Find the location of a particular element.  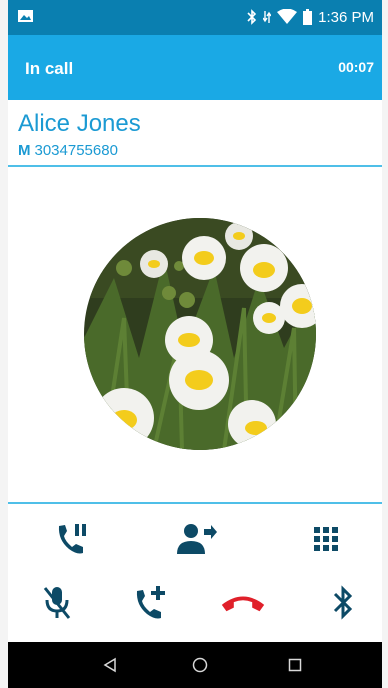

hold-call-button is located at coordinates (72, 539).